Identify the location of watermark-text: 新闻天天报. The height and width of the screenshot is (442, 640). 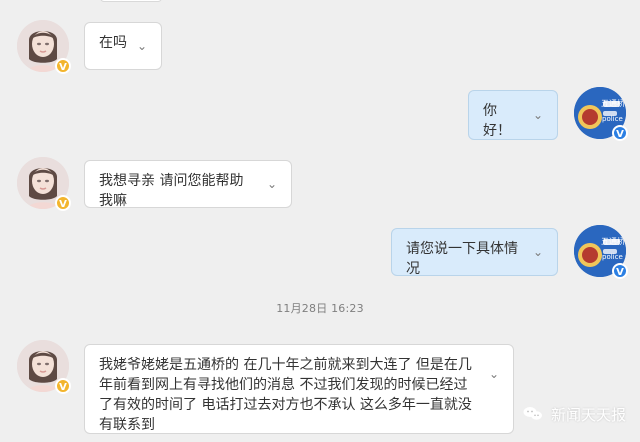
(588, 414).